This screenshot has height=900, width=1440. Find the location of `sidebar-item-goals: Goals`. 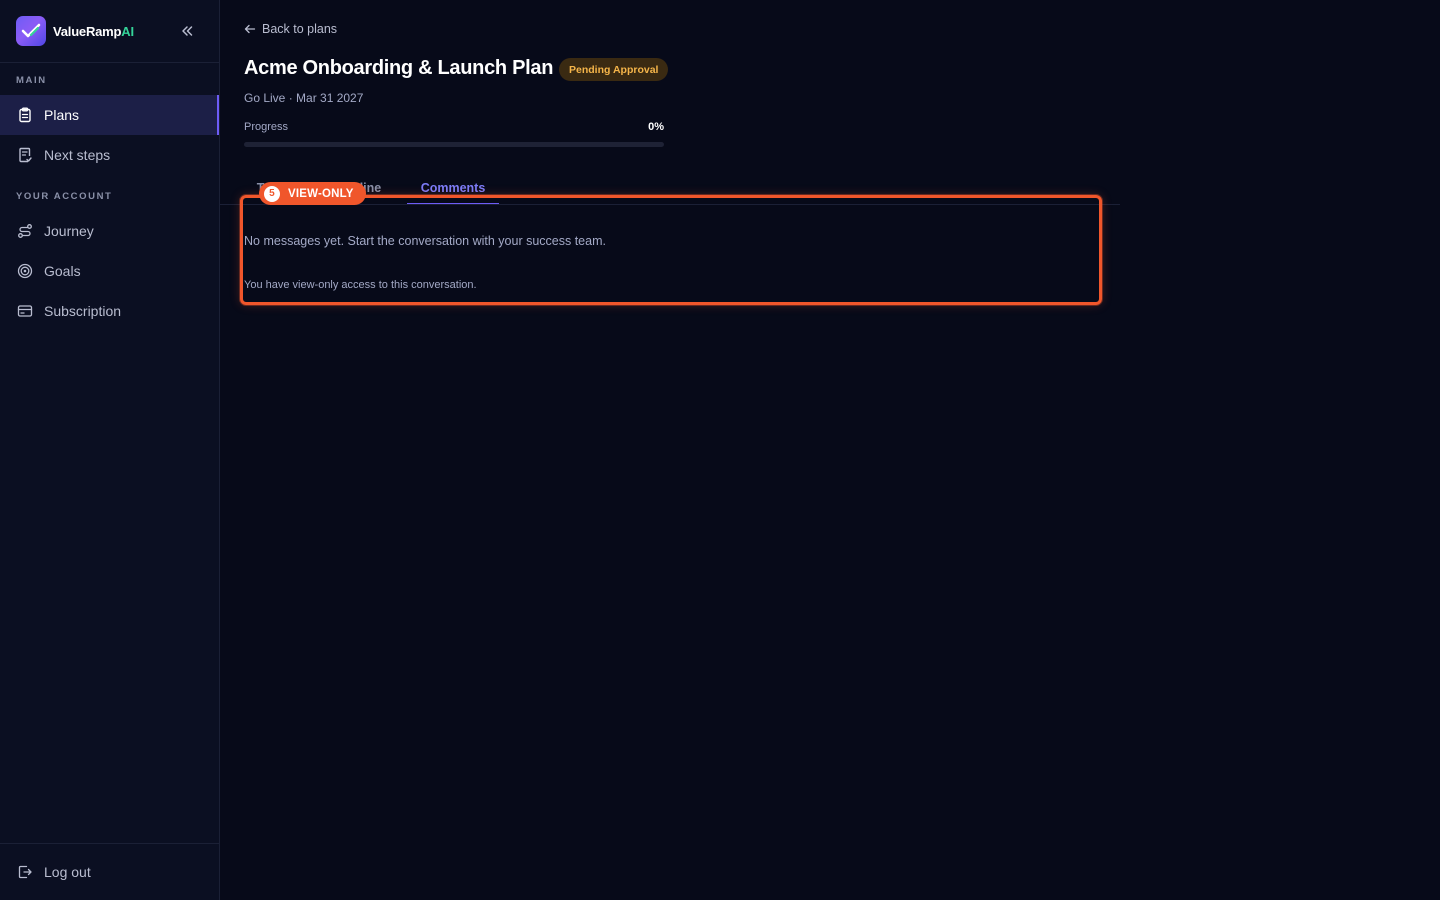

sidebar-item-goals: Goals is located at coordinates (109, 271).